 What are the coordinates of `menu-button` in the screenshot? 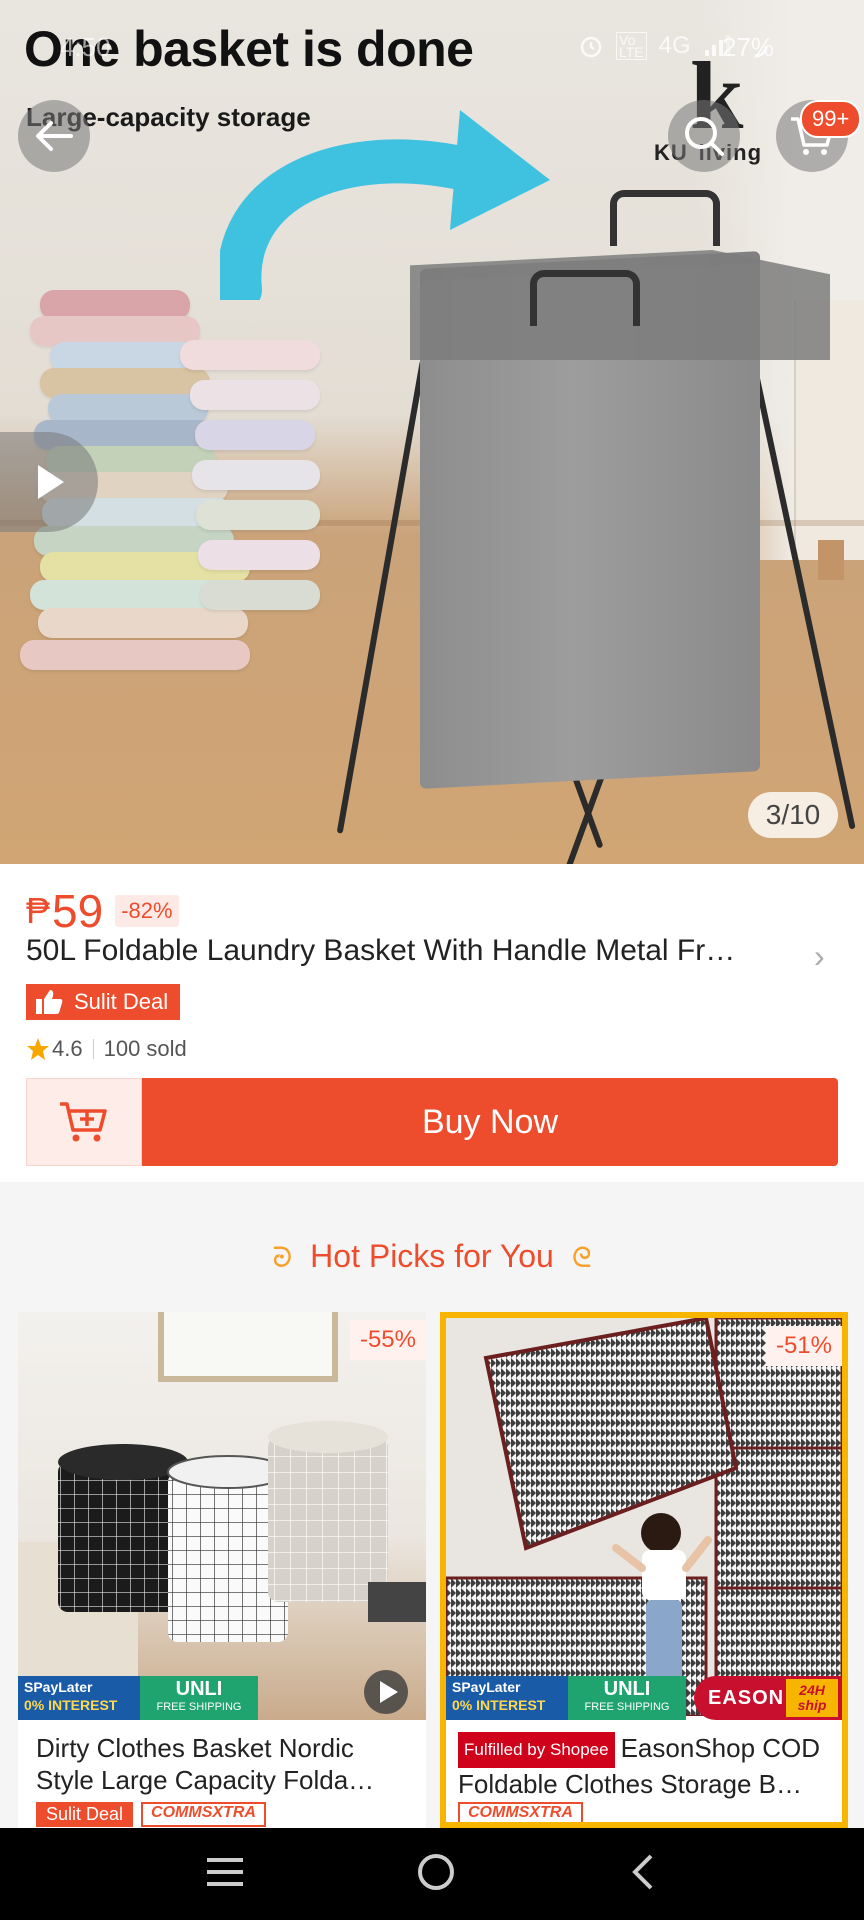 It's located at (225, 1874).